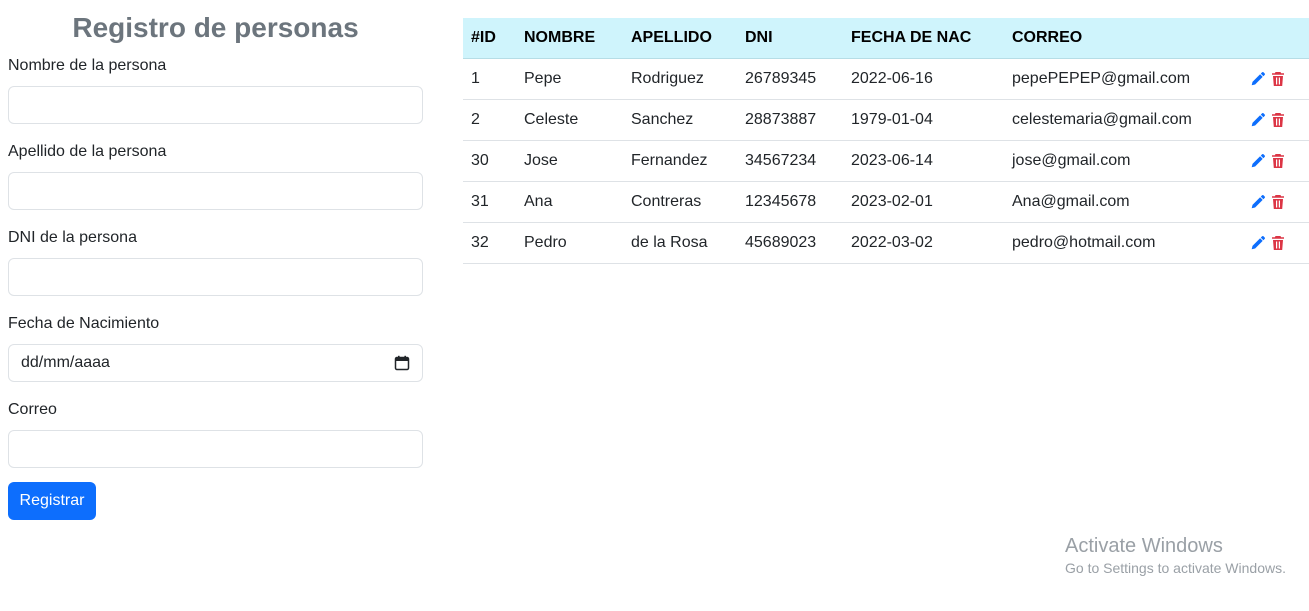 The width and height of the screenshot is (1309, 611). What do you see at coordinates (790, 38) in the screenshot?
I see `header-dni: DNI` at bounding box center [790, 38].